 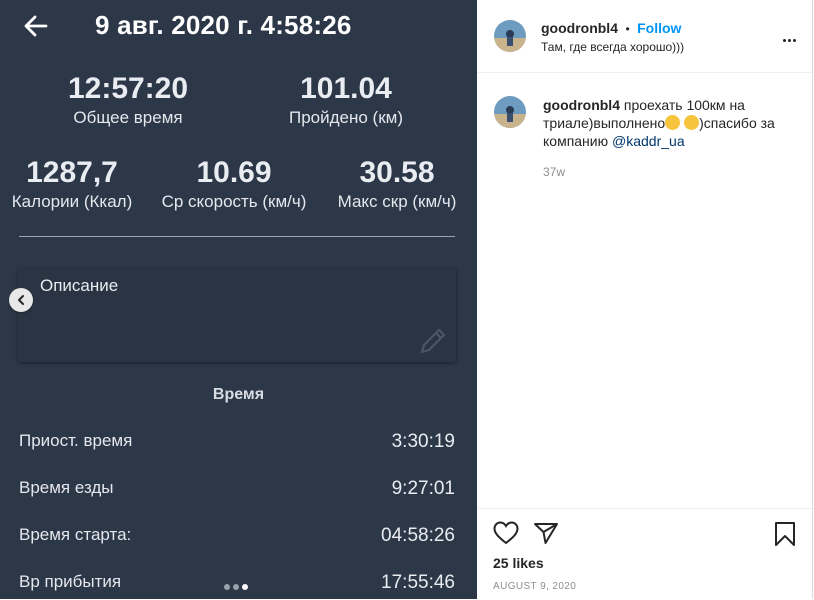 I want to click on username-link: goodronbl4, so click(x=579, y=28).